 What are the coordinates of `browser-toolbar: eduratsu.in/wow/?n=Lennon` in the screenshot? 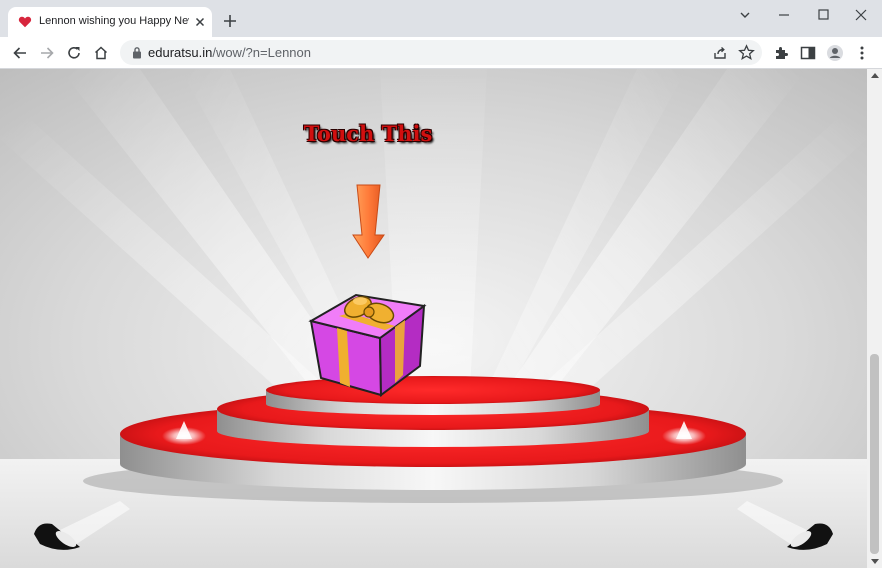 It's located at (441, 53).